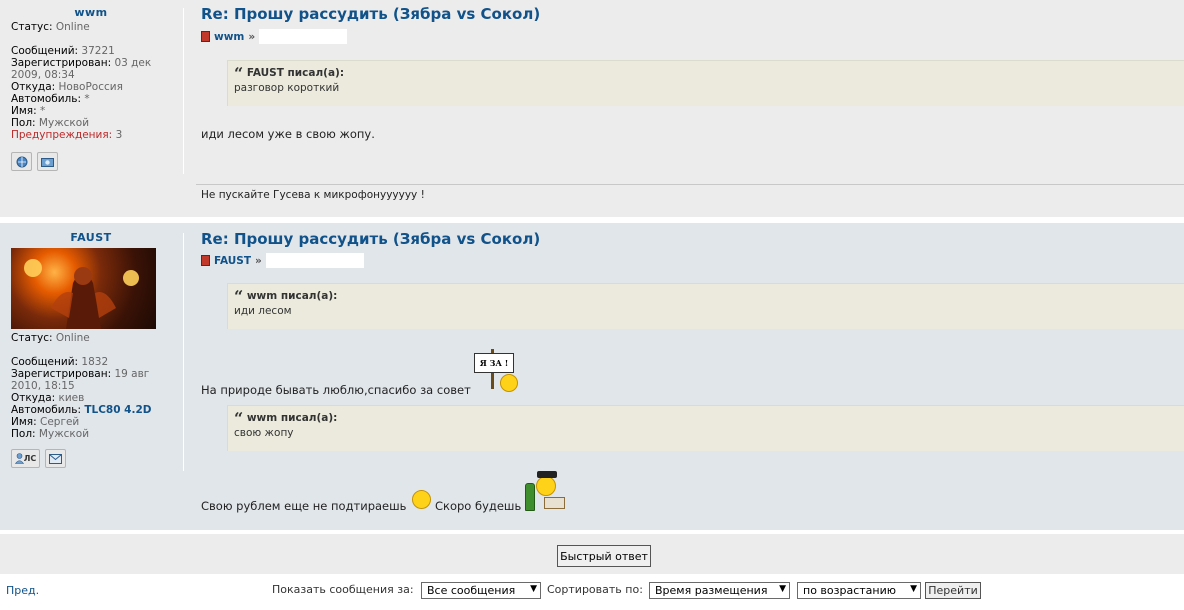 The height and width of the screenshot is (610, 1184). I want to click on bottle-icon, so click(530, 497).